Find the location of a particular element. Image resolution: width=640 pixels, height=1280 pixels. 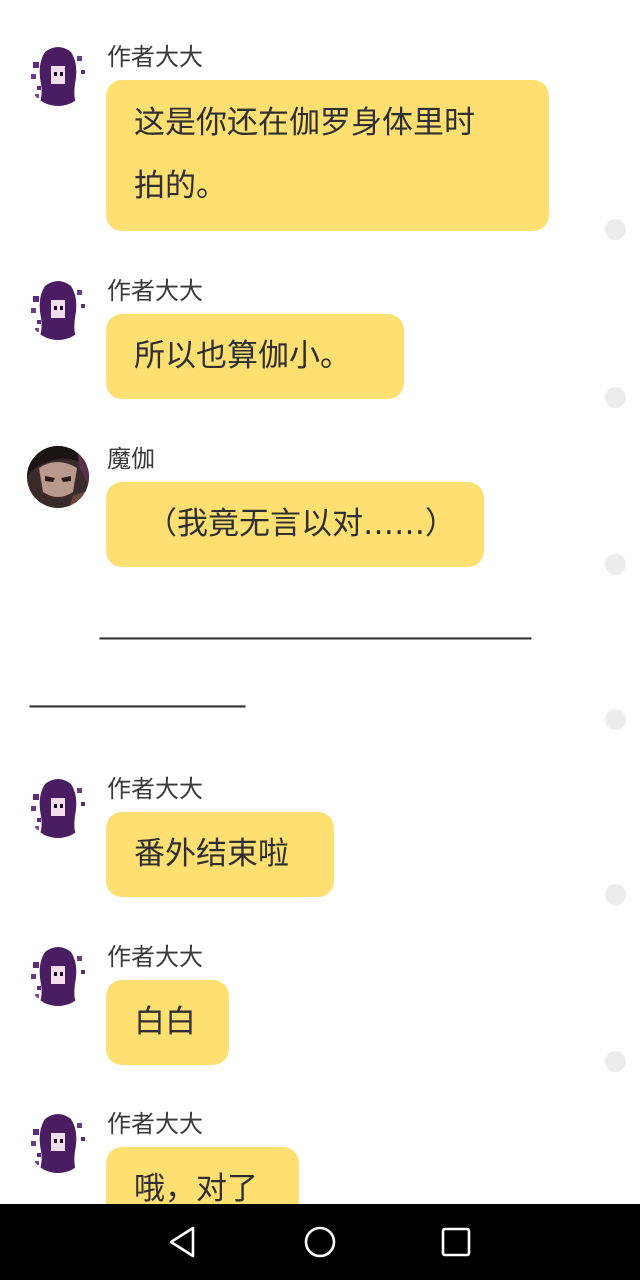

home-circle-icon is located at coordinates (320, 1242).